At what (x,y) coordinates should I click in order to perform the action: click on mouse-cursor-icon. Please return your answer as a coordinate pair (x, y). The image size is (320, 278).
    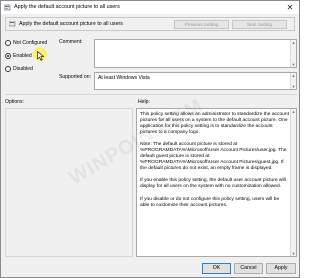
    Looking at the image, I should click on (41, 56).